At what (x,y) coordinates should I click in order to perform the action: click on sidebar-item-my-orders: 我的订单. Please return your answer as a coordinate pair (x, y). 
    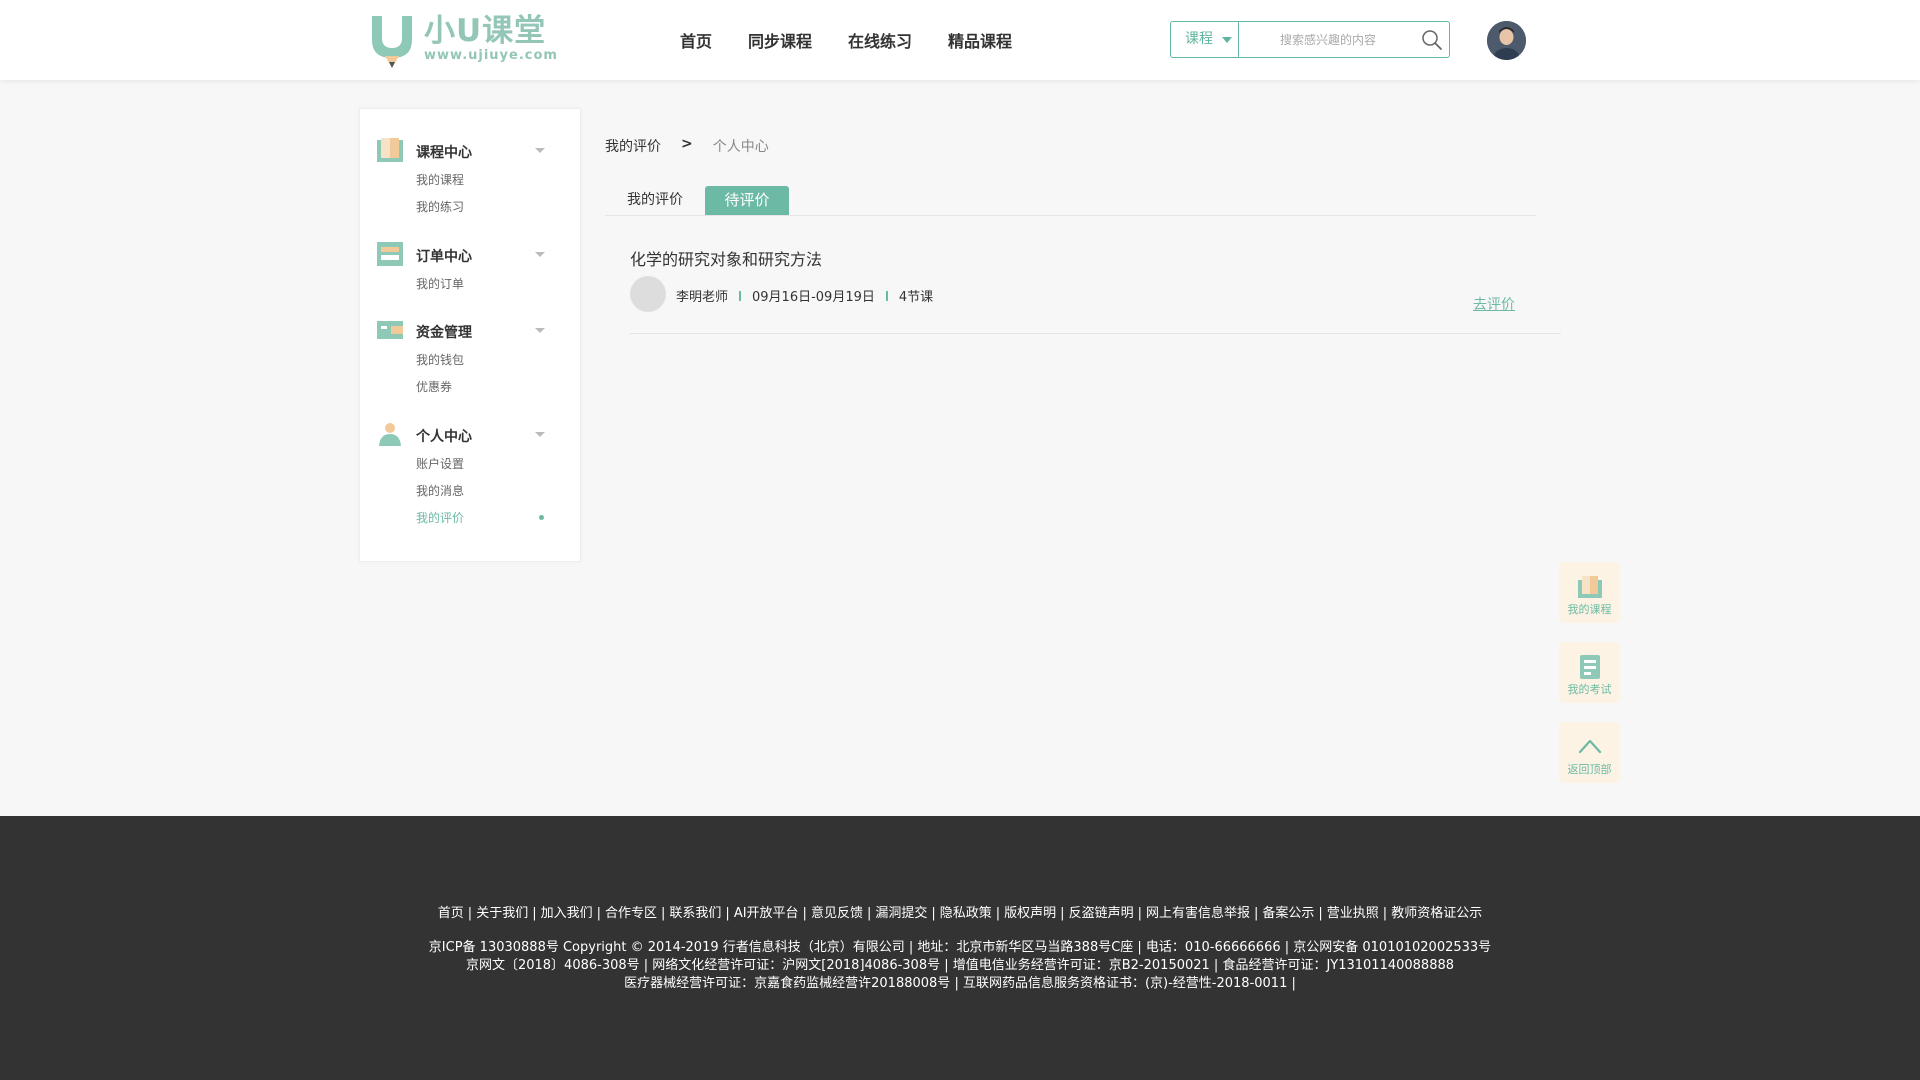
    Looking at the image, I should click on (471, 282).